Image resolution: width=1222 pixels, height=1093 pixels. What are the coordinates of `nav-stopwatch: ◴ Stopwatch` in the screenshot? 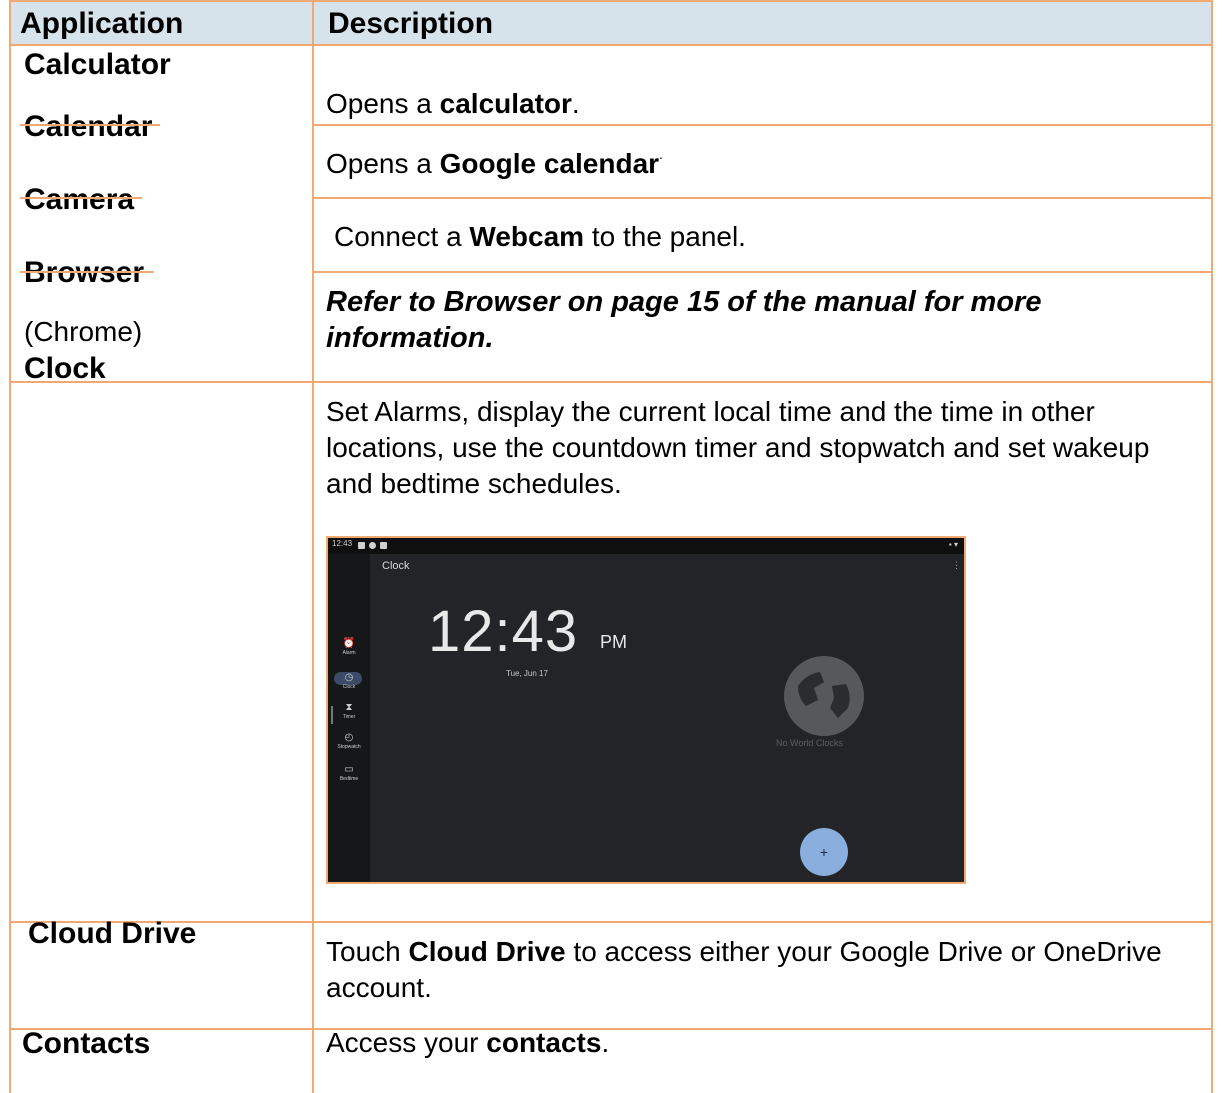 It's located at (349, 741).